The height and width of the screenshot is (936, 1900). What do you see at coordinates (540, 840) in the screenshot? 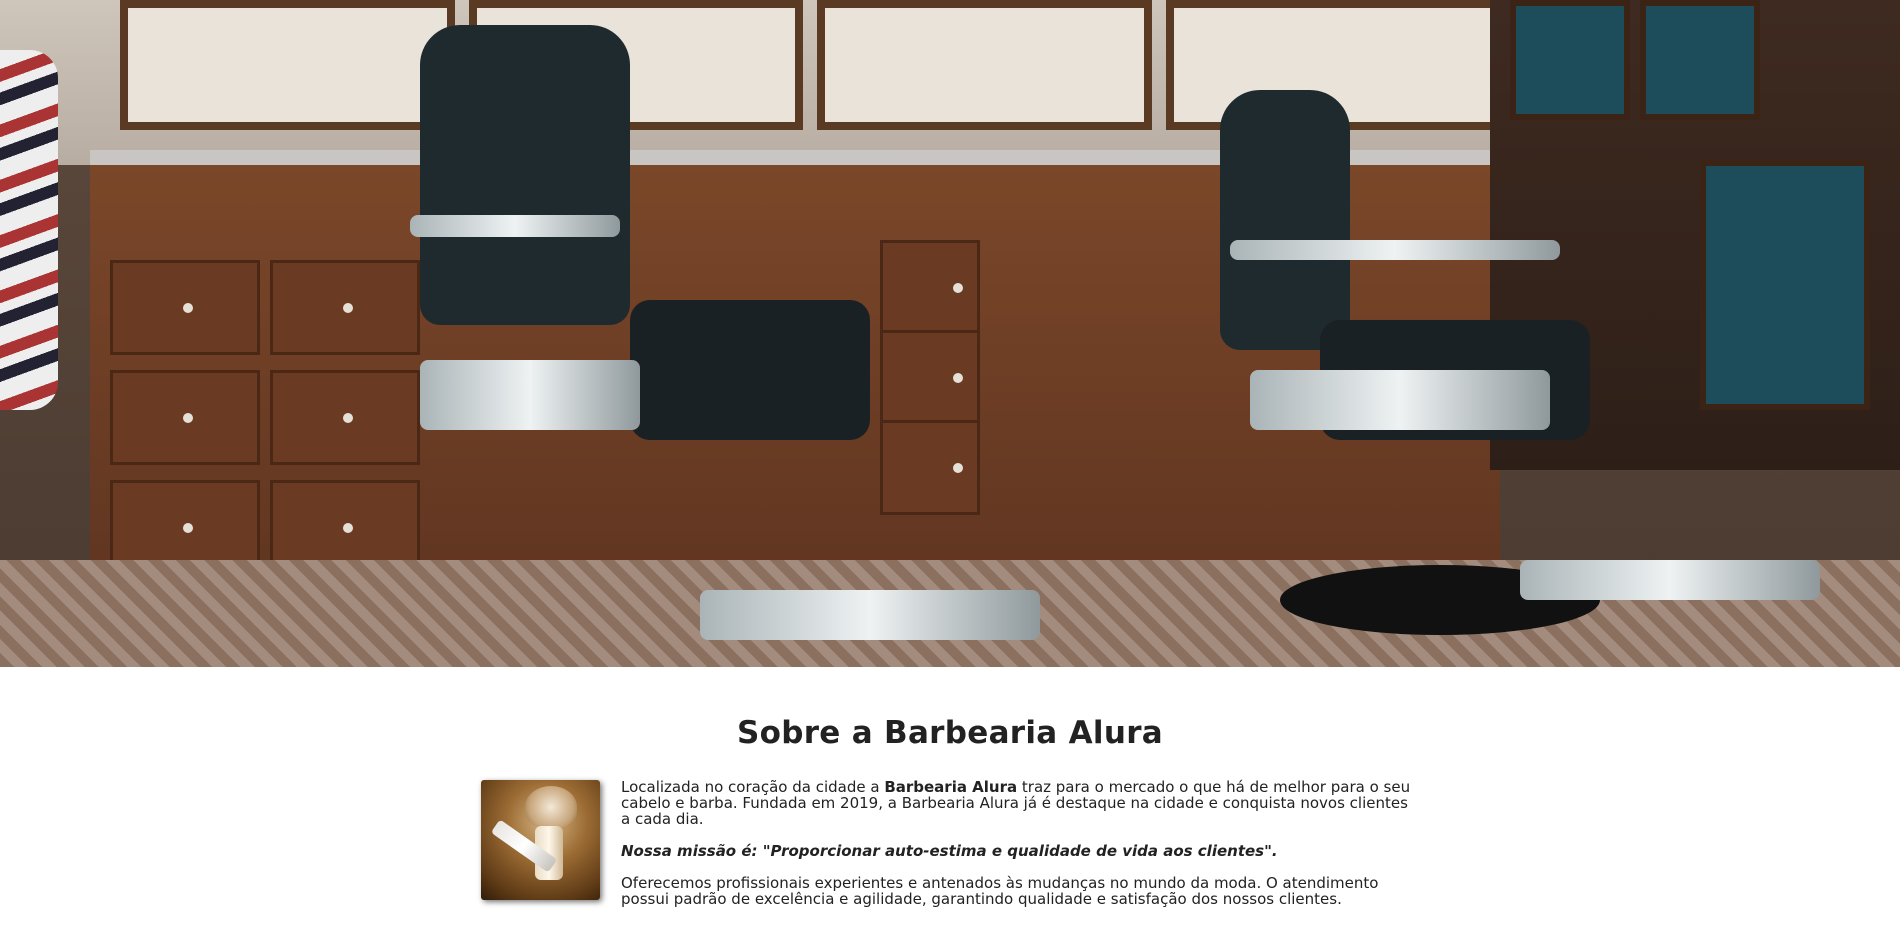
I see `shaving-kit-image` at bounding box center [540, 840].